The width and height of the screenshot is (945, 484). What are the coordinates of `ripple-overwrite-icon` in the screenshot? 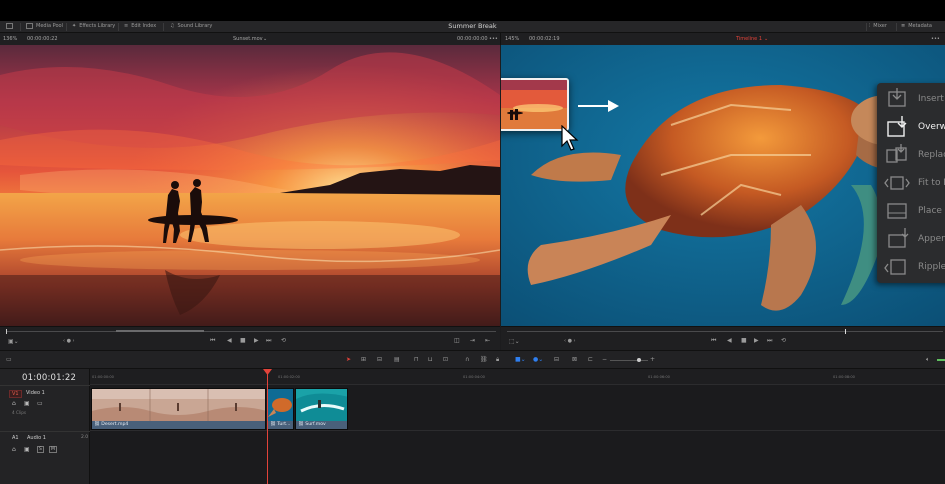 It's located at (895, 267).